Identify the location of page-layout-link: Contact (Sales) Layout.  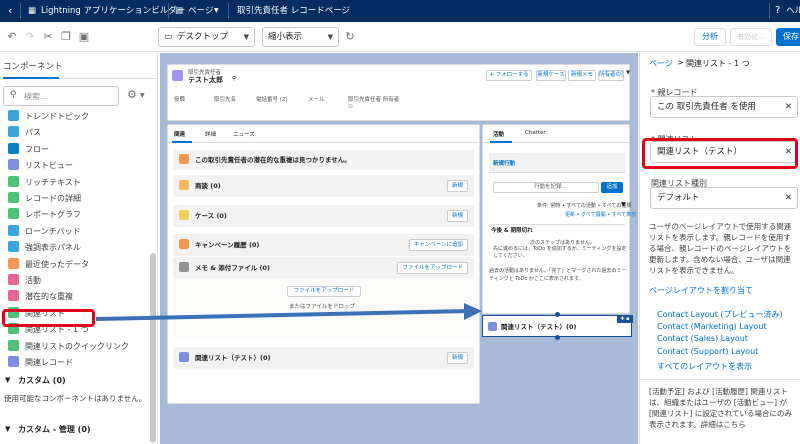
(702, 338).